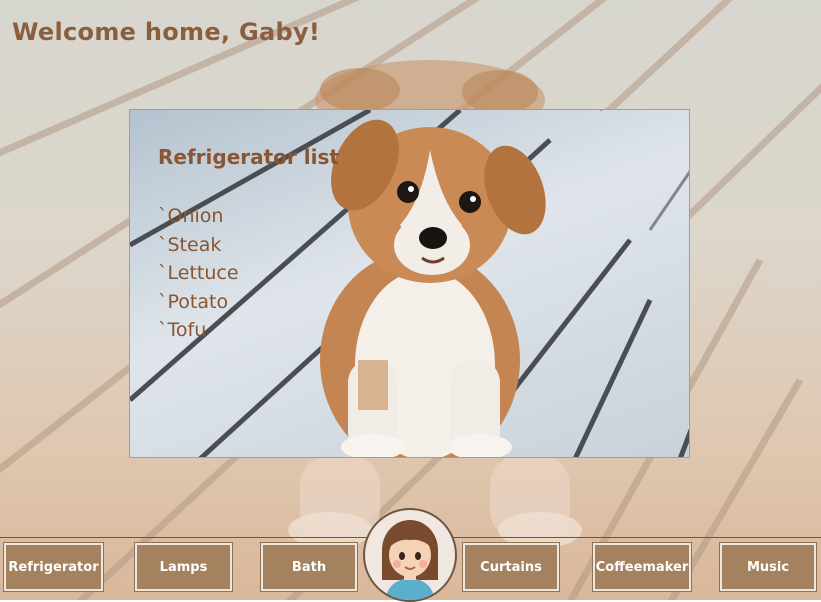 The height and width of the screenshot is (602, 821). I want to click on refrigerator-list: `Onion `Steak `Lettuce `Potato `Tofu, so click(198, 273).